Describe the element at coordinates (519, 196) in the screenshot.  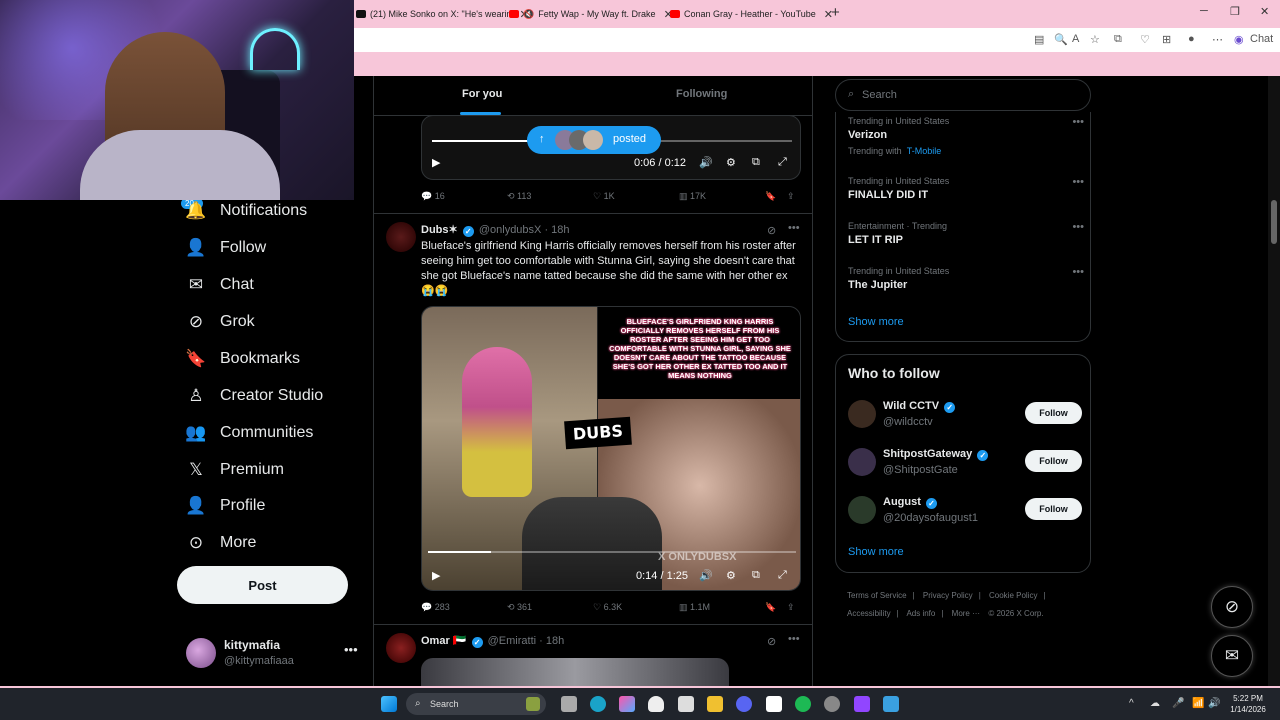
I see `repost-button: ⟲ 113` at that location.